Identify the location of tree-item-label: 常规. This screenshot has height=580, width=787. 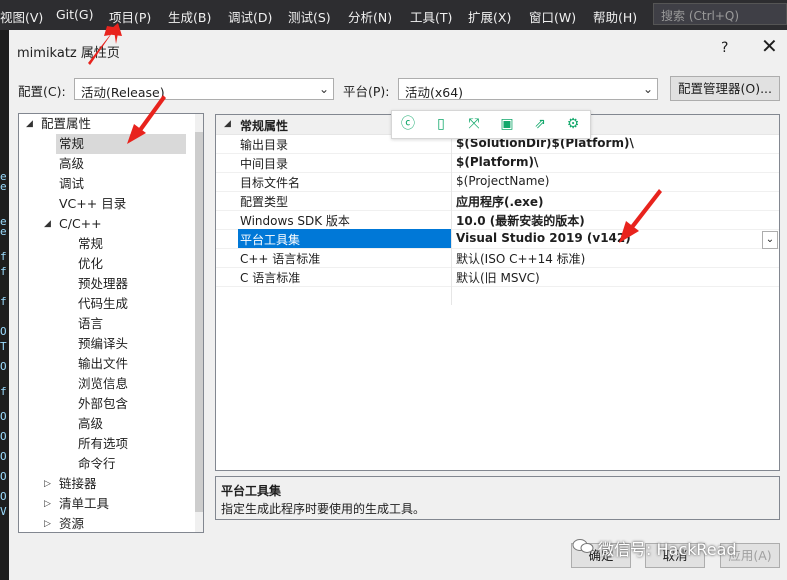
(72, 143).